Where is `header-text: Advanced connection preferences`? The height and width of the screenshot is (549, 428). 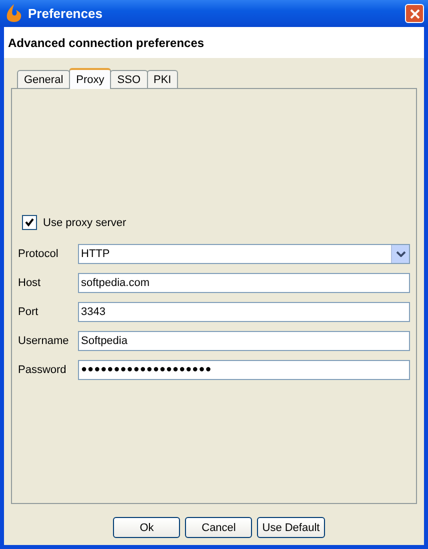
header-text: Advanced connection preferences is located at coordinates (106, 43).